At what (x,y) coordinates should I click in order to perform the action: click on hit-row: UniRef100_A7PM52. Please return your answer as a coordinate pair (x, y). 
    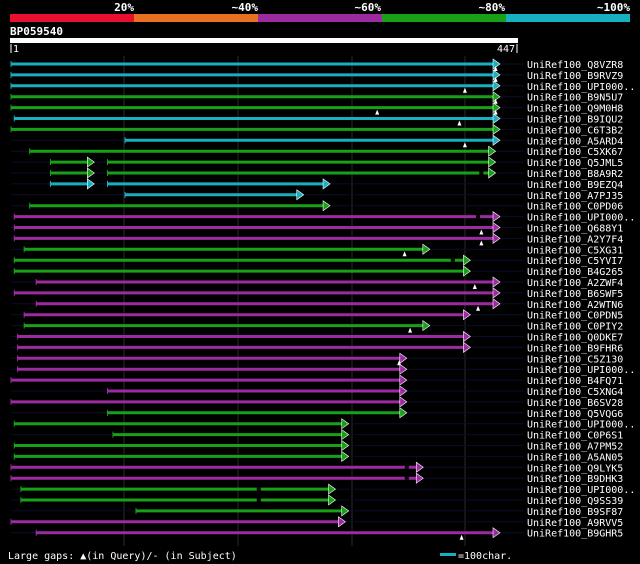
    Looking at the image, I should click on (317, 446).